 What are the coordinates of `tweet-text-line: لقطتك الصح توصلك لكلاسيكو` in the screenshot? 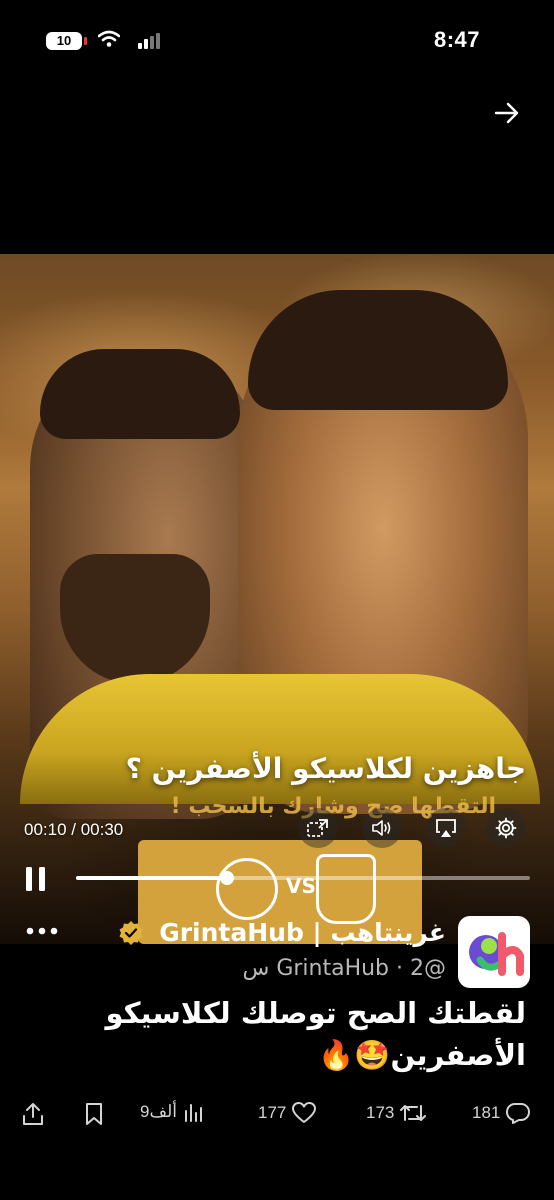 It's located at (315, 1013).